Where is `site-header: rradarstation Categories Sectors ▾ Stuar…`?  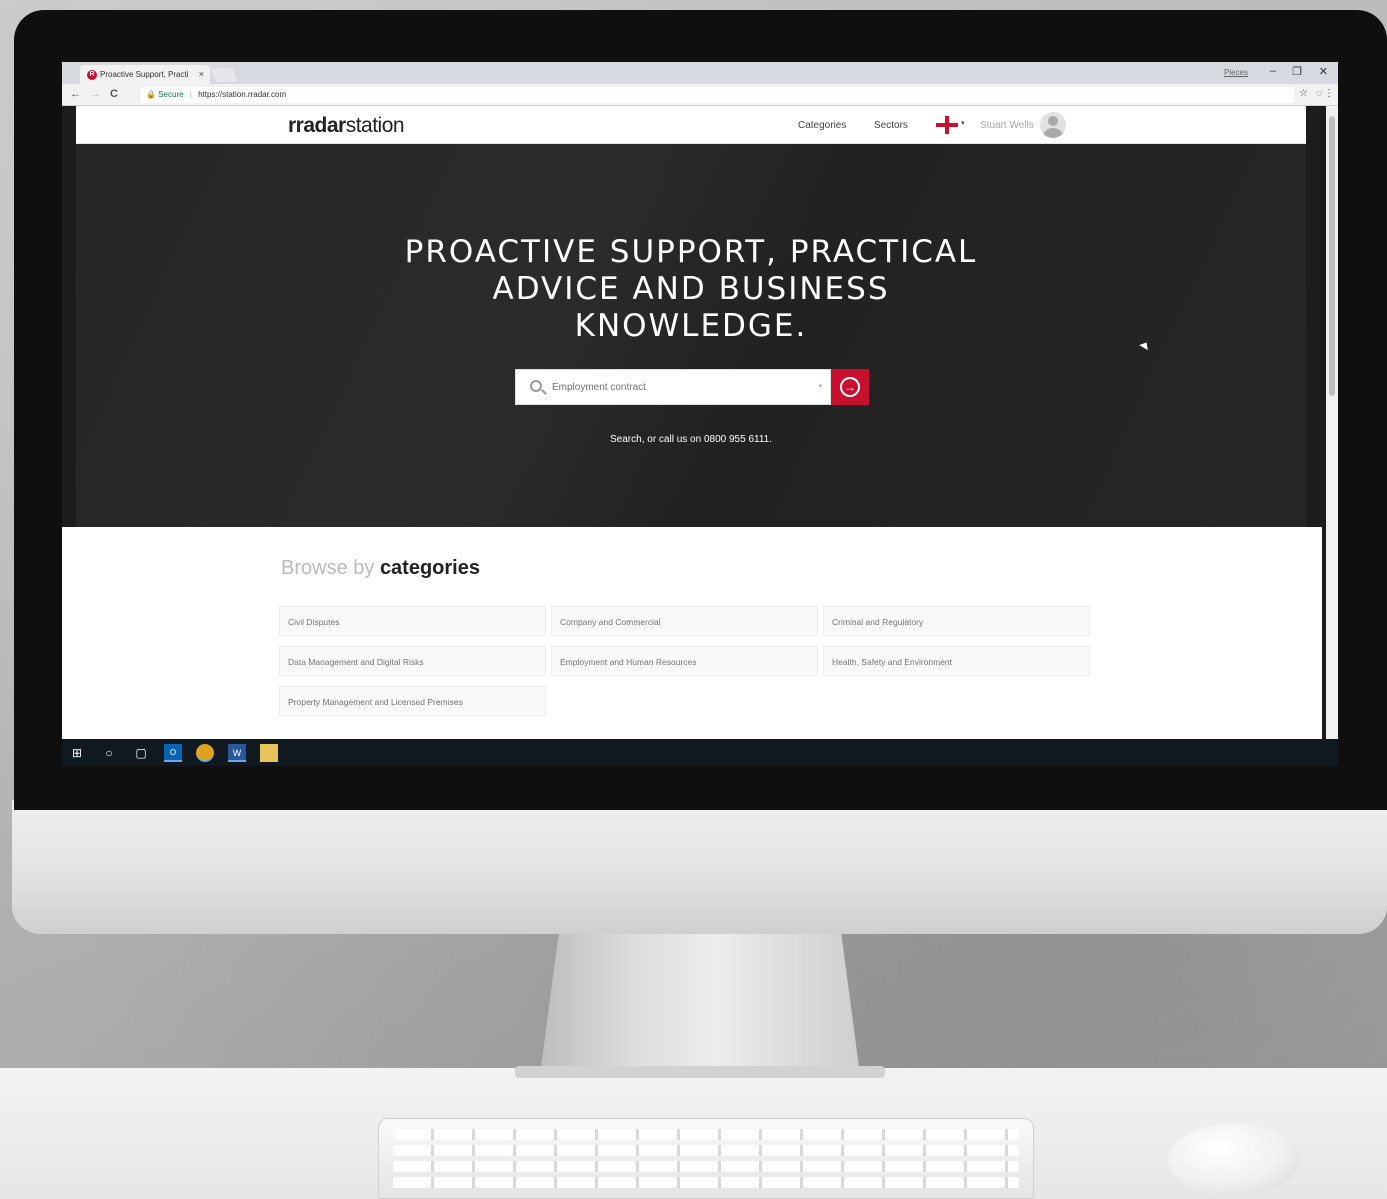
site-header: rradarstation Categories Sectors ▾ Stuar… is located at coordinates (691, 125).